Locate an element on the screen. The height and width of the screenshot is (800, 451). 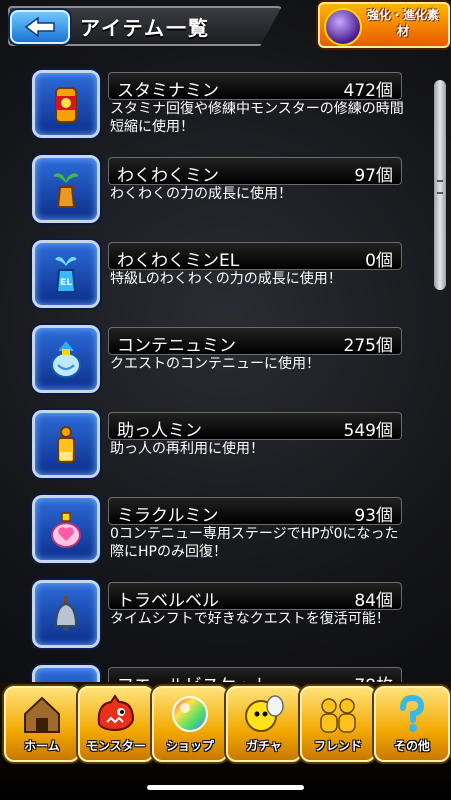
item-count: 84個 is located at coordinates (373, 601).